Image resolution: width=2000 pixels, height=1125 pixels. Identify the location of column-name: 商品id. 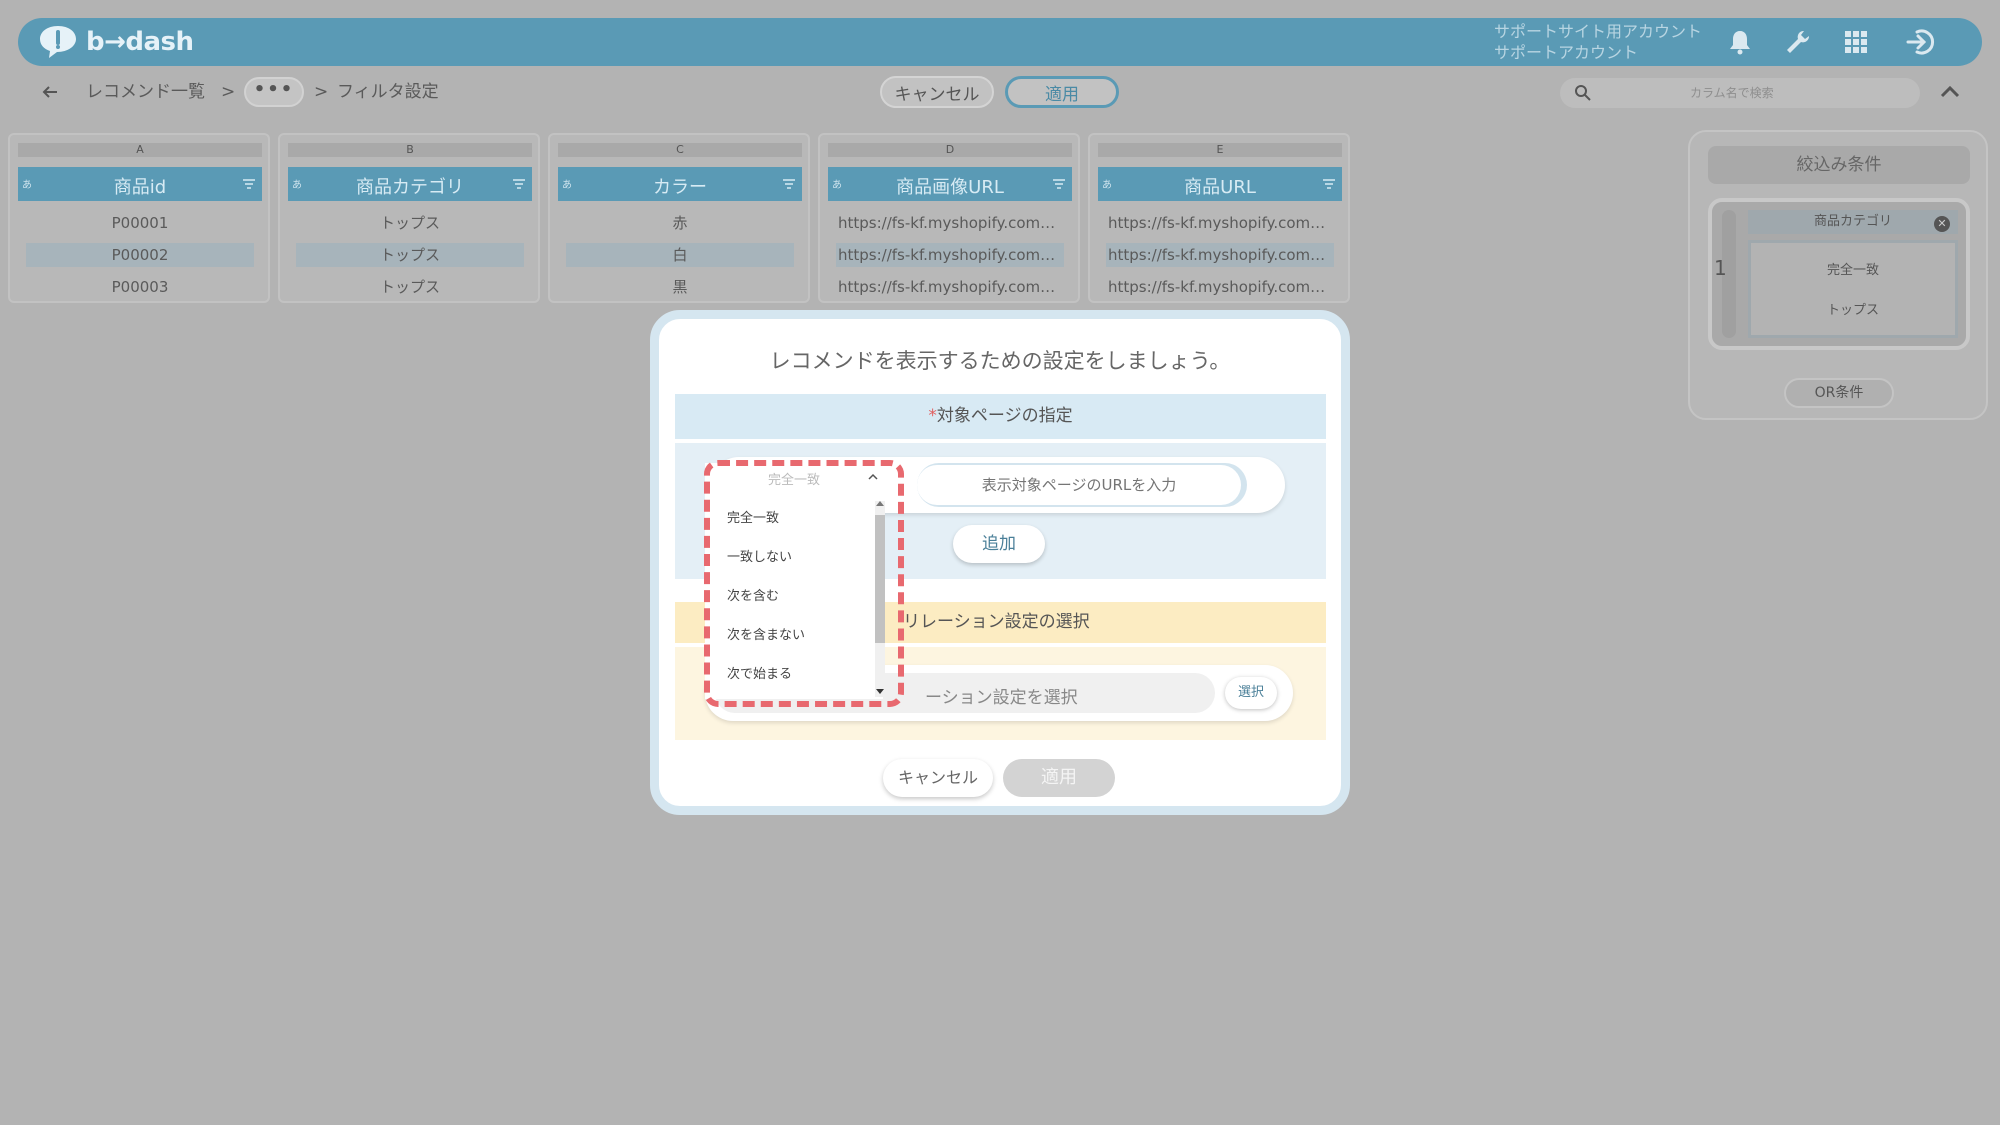
(140, 187).